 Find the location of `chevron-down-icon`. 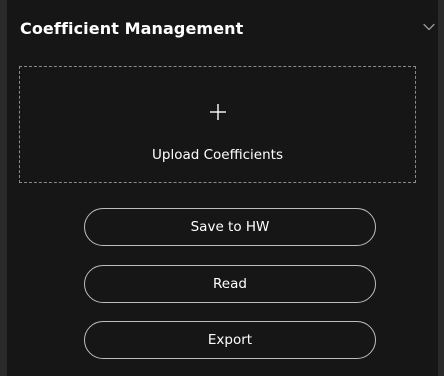

chevron-down-icon is located at coordinates (429, 27).